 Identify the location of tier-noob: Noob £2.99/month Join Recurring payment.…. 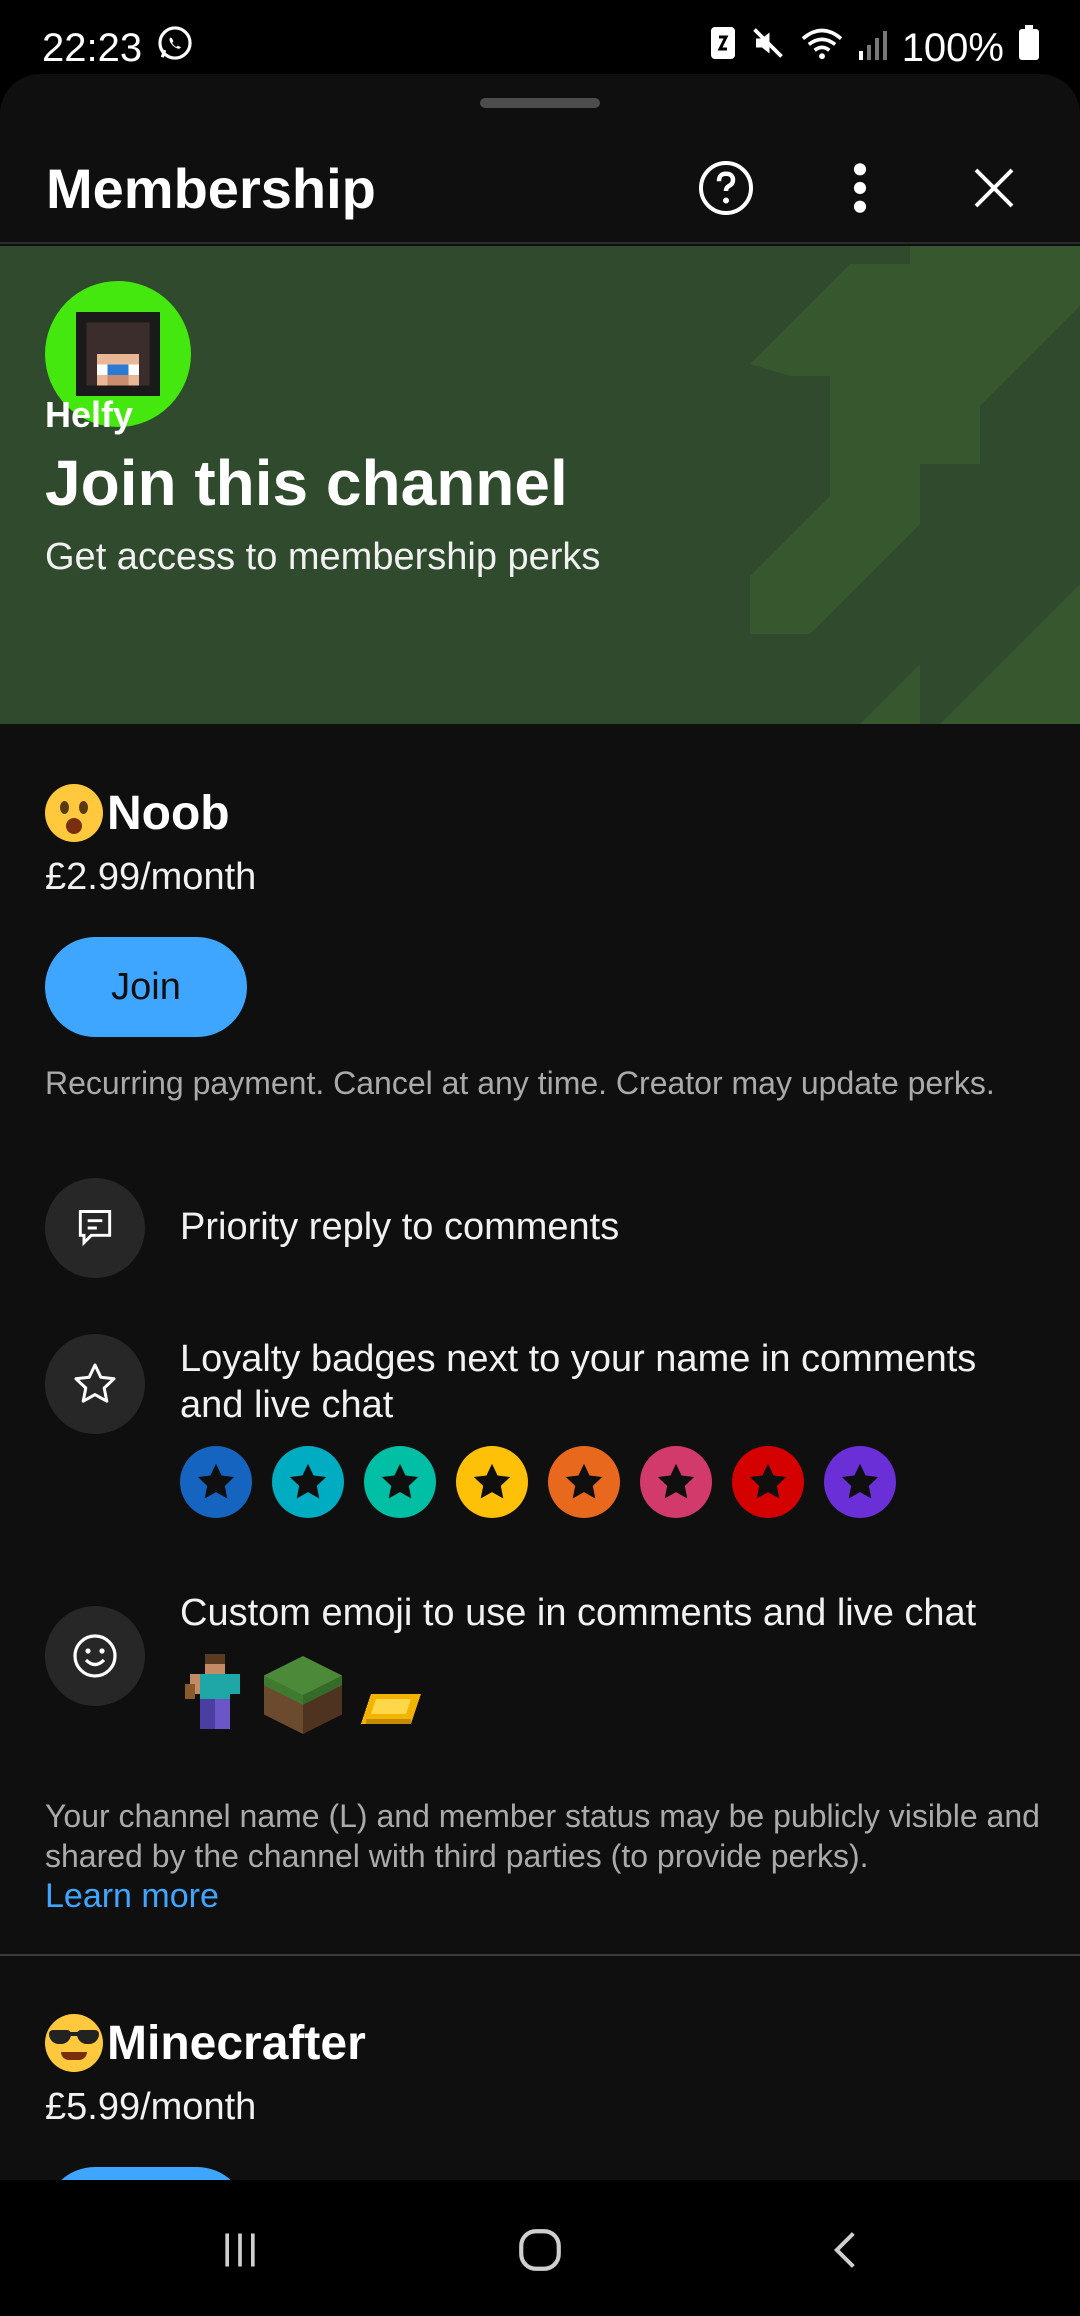
(540, 943).